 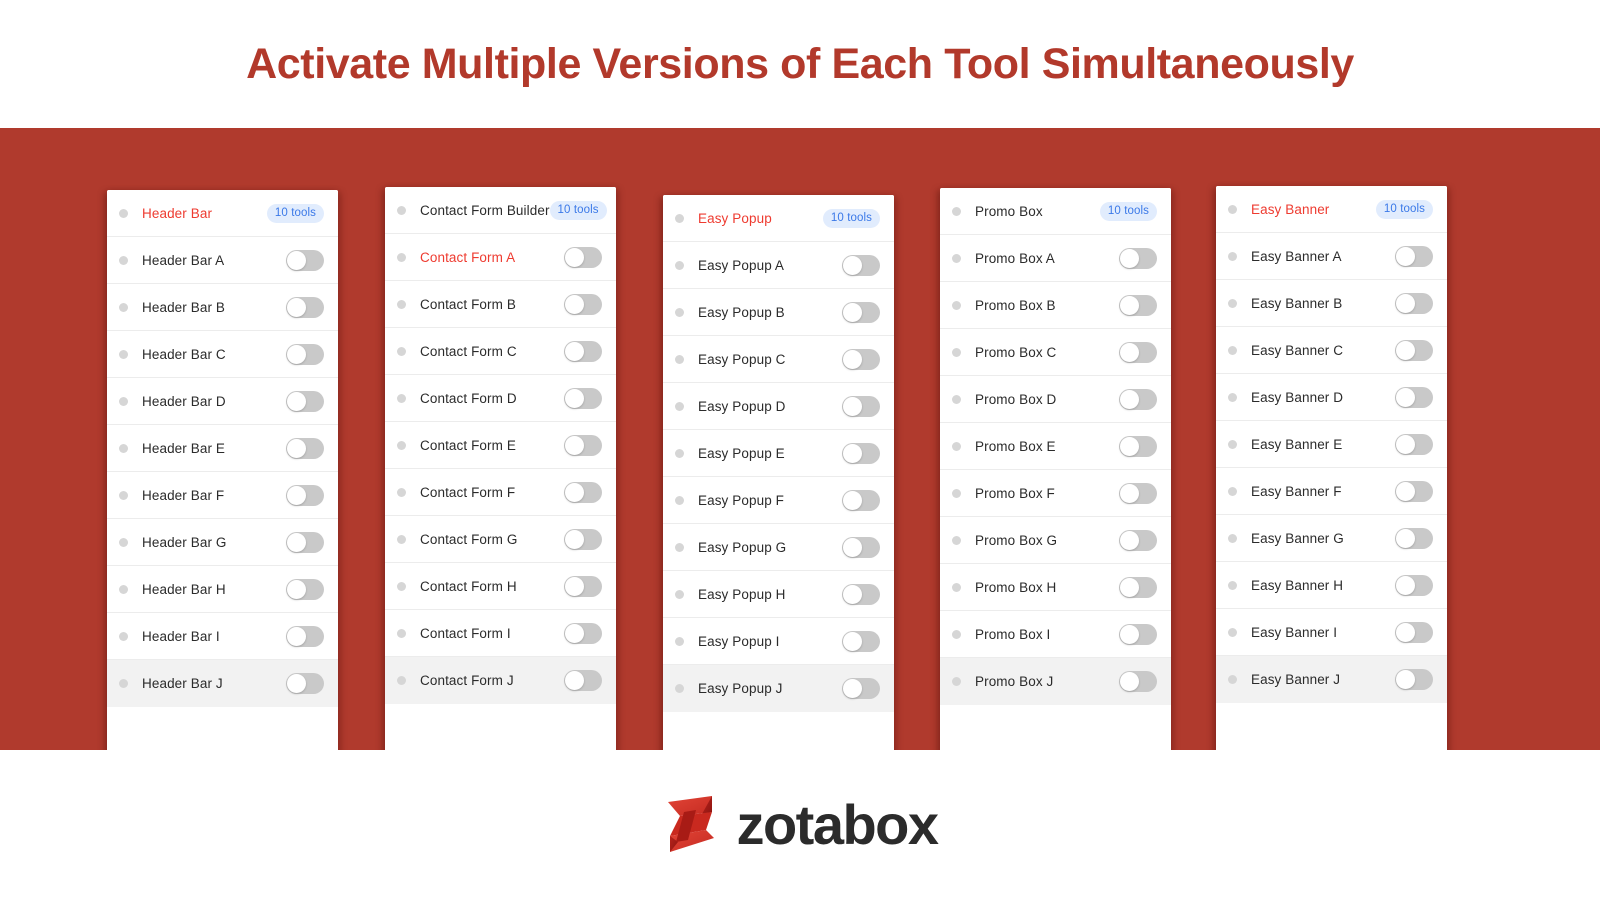 I want to click on tool-row: Easy Banner E, so click(x=1331, y=444).